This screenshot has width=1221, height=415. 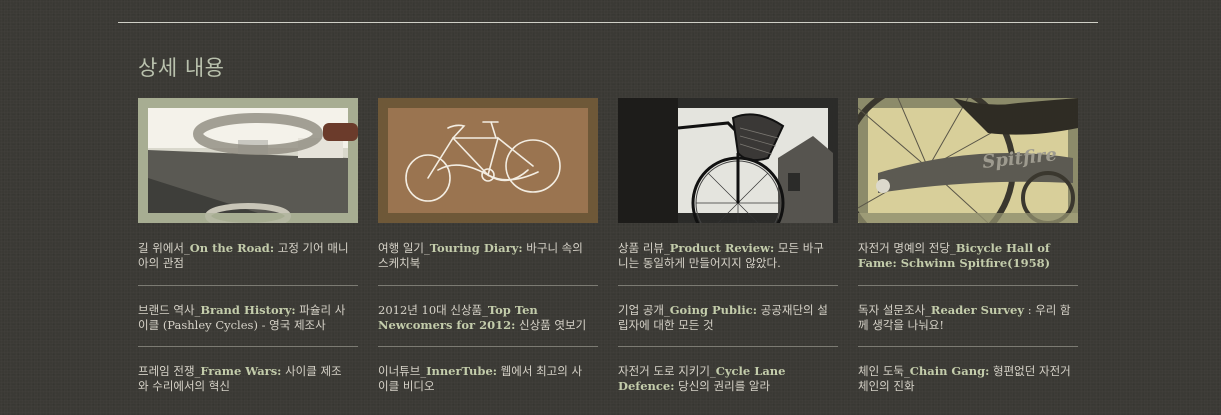 I want to click on article-thumbnail-basket, so click(x=728, y=160).